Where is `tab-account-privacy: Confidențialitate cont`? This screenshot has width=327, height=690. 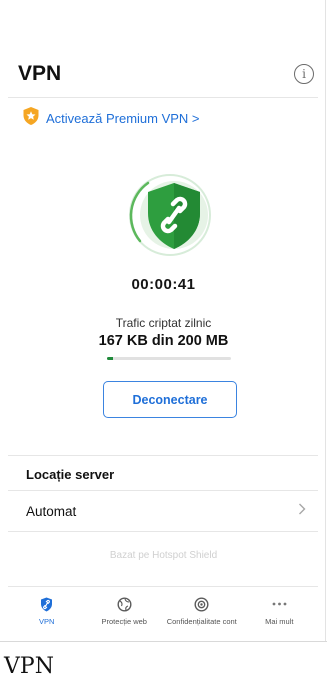 tab-account-privacy: Confidențialitate cont is located at coordinates (202, 611).